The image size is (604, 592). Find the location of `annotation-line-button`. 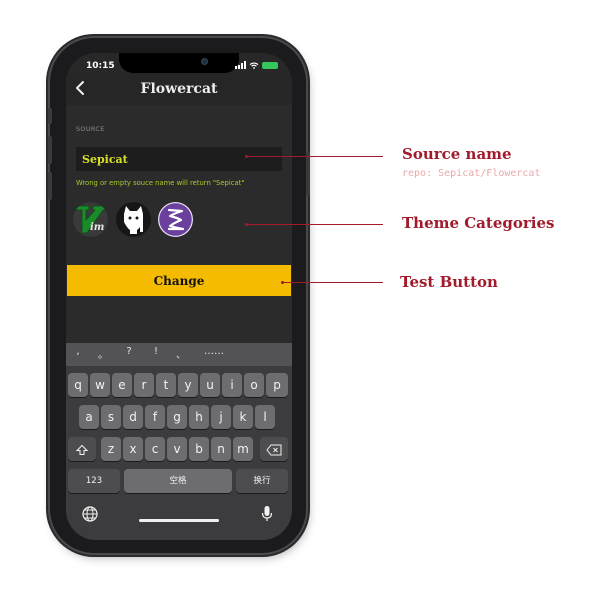

annotation-line-button is located at coordinates (333, 282).